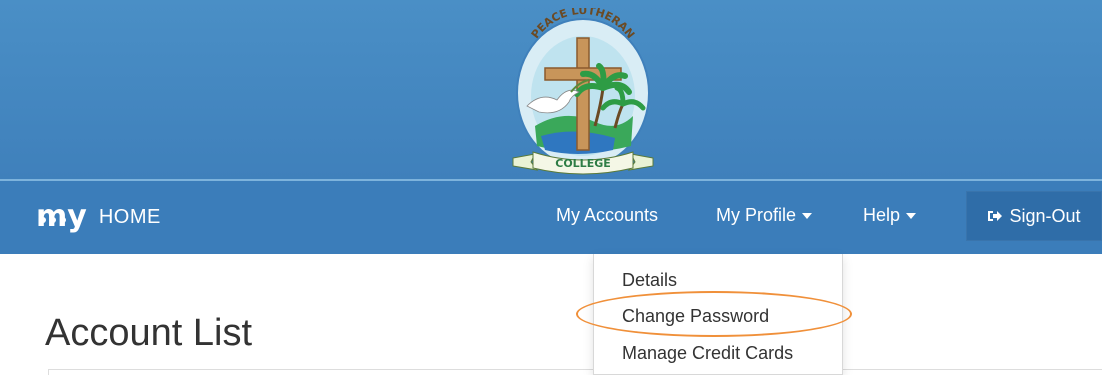 The image size is (1102, 375). What do you see at coordinates (695, 316) in the screenshot?
I see `menu-item-change-password: Change Password` at bounding box center [695, 316].